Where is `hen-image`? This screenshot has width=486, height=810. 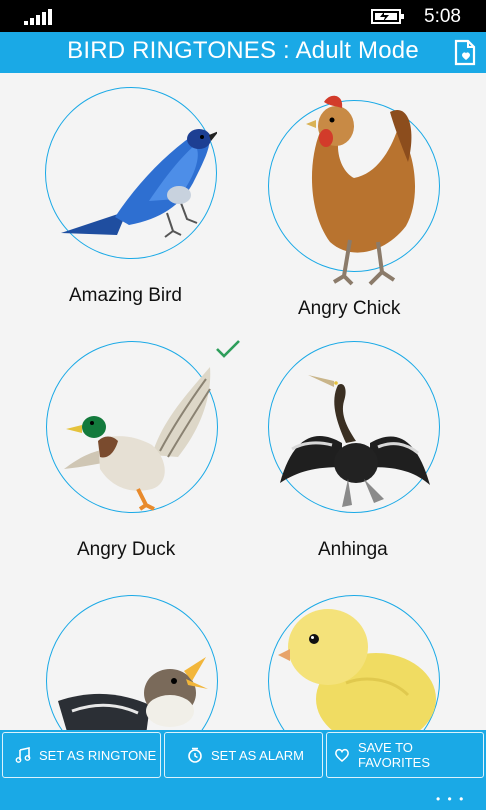
hen-image is located at coordinates (361, 190).